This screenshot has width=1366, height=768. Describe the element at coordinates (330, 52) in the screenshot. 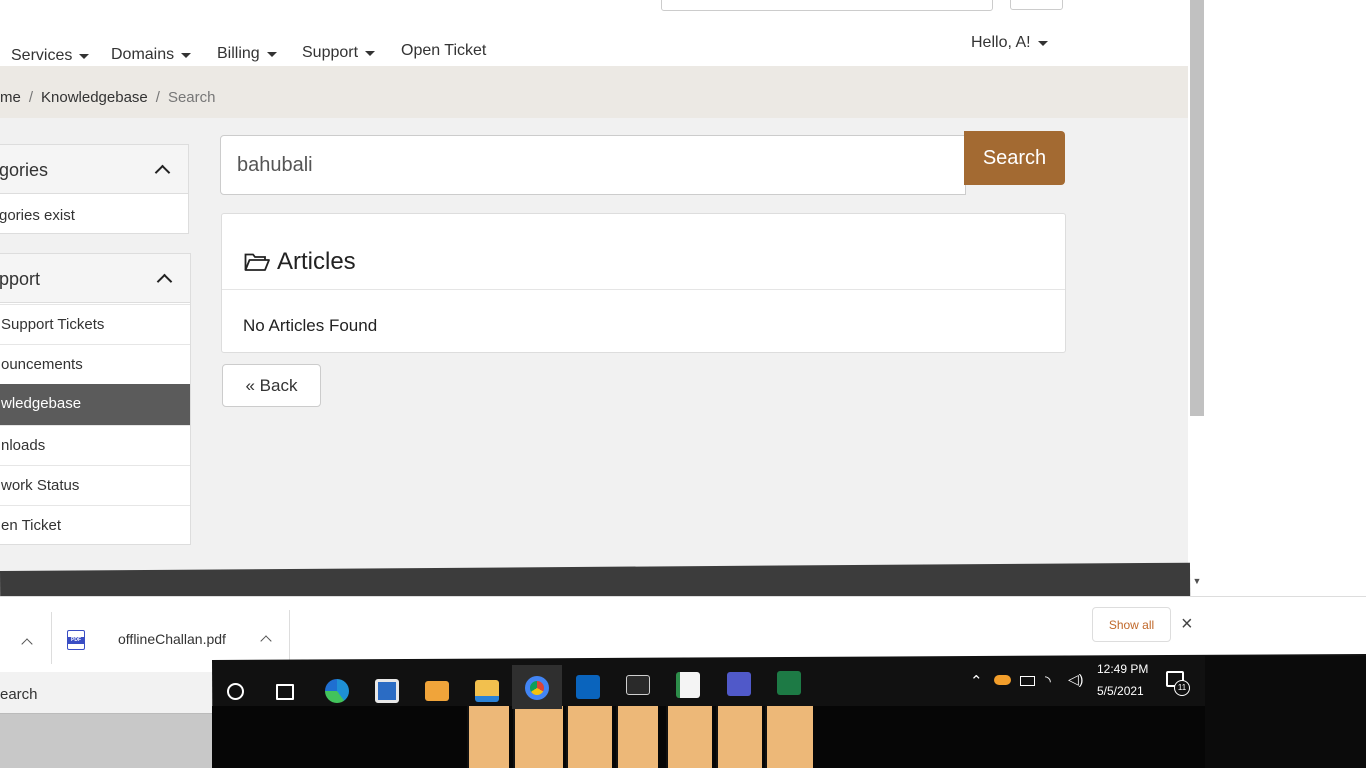

I see `nav-support-label: Support` at that location.